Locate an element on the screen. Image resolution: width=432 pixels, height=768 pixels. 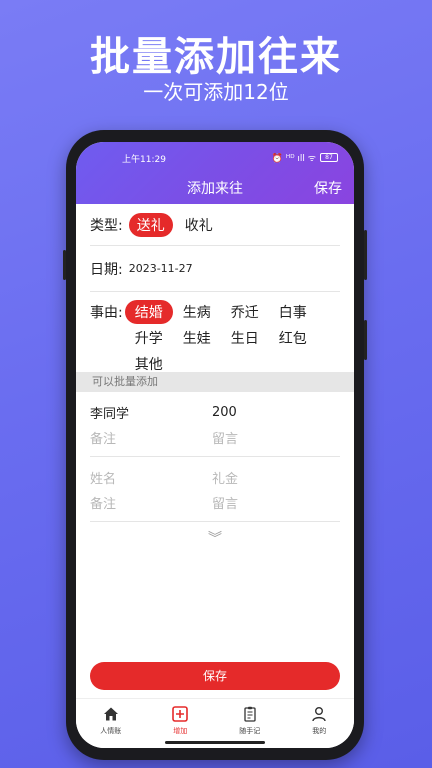
status-icons: ⏰ ᴴᴰ ıll ᯤ 87 is located at coordinates (305, 157).